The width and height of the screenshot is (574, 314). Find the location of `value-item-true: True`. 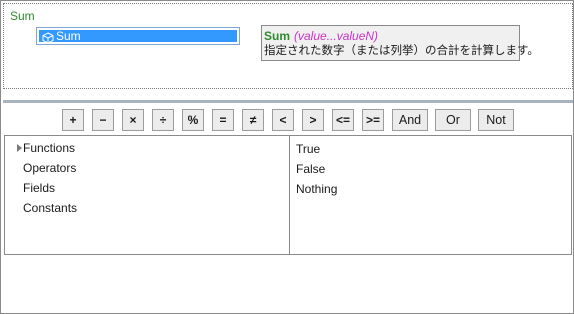

value-item-true: True is located at coordinates (308, 149).